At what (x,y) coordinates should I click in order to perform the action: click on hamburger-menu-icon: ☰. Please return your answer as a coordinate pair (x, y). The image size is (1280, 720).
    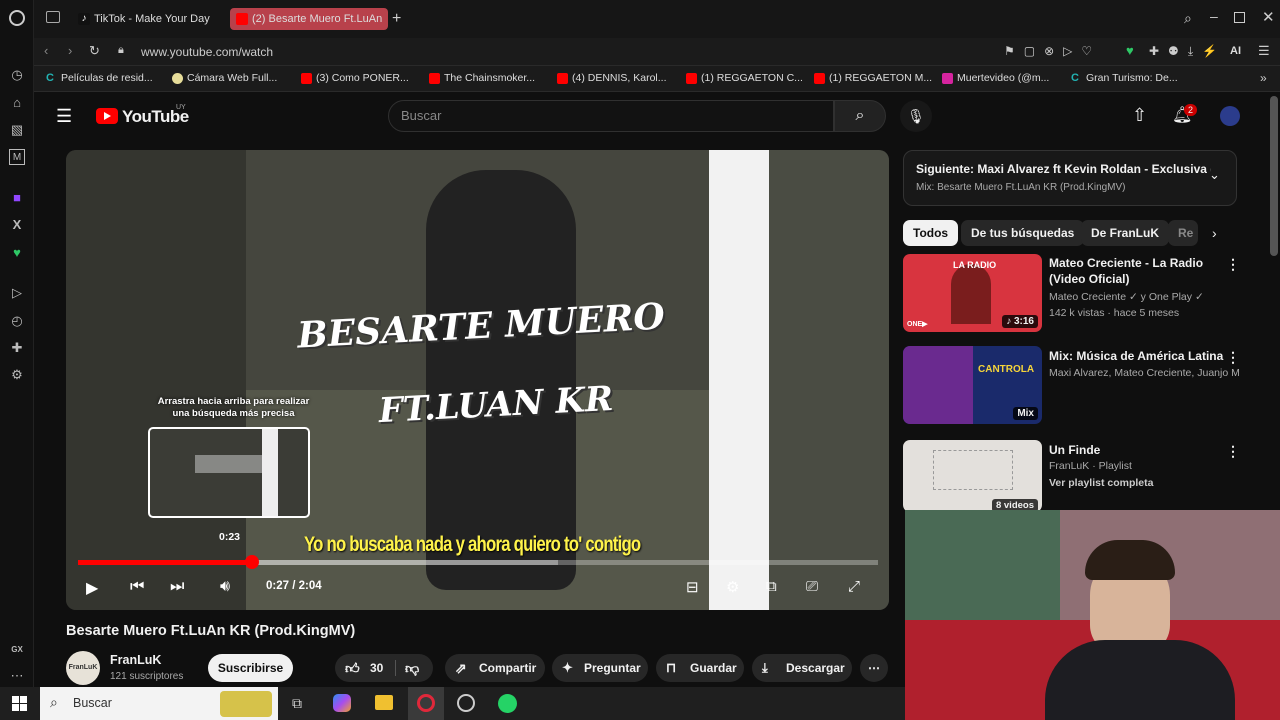
    Looking at the image, I should click on (64, 116).